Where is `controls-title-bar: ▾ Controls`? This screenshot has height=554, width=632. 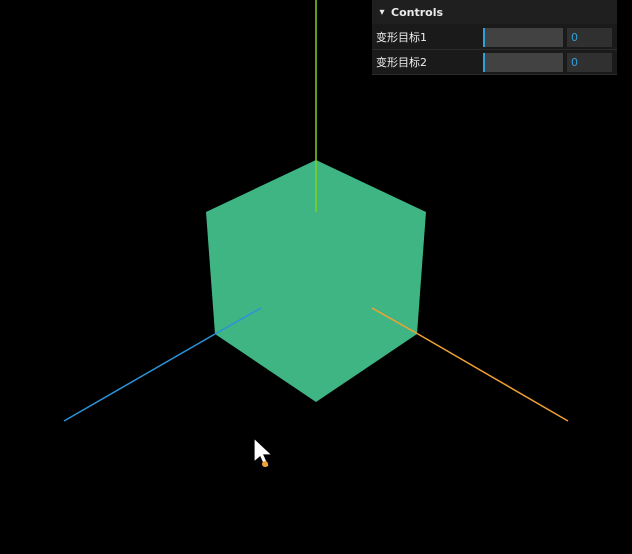
controls-title-bar: ▾ Controls is located at coordinates (494, 12).